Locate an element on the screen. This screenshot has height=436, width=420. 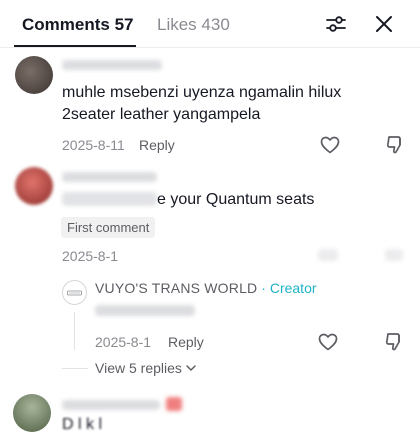
creator-avatar is located at coordinates (74, 292).